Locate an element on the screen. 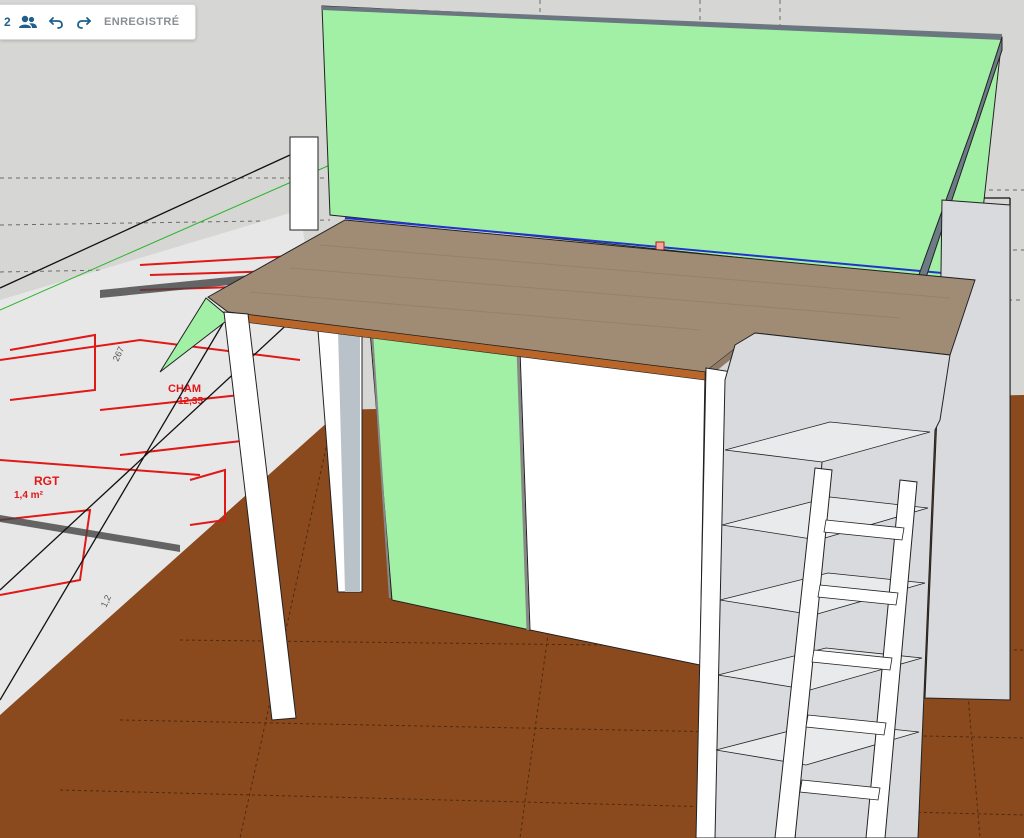 The height and width of the screenshot is (838, 1024). plan-room-area-2: 1,4 m² is located at coordinates (29, 495).